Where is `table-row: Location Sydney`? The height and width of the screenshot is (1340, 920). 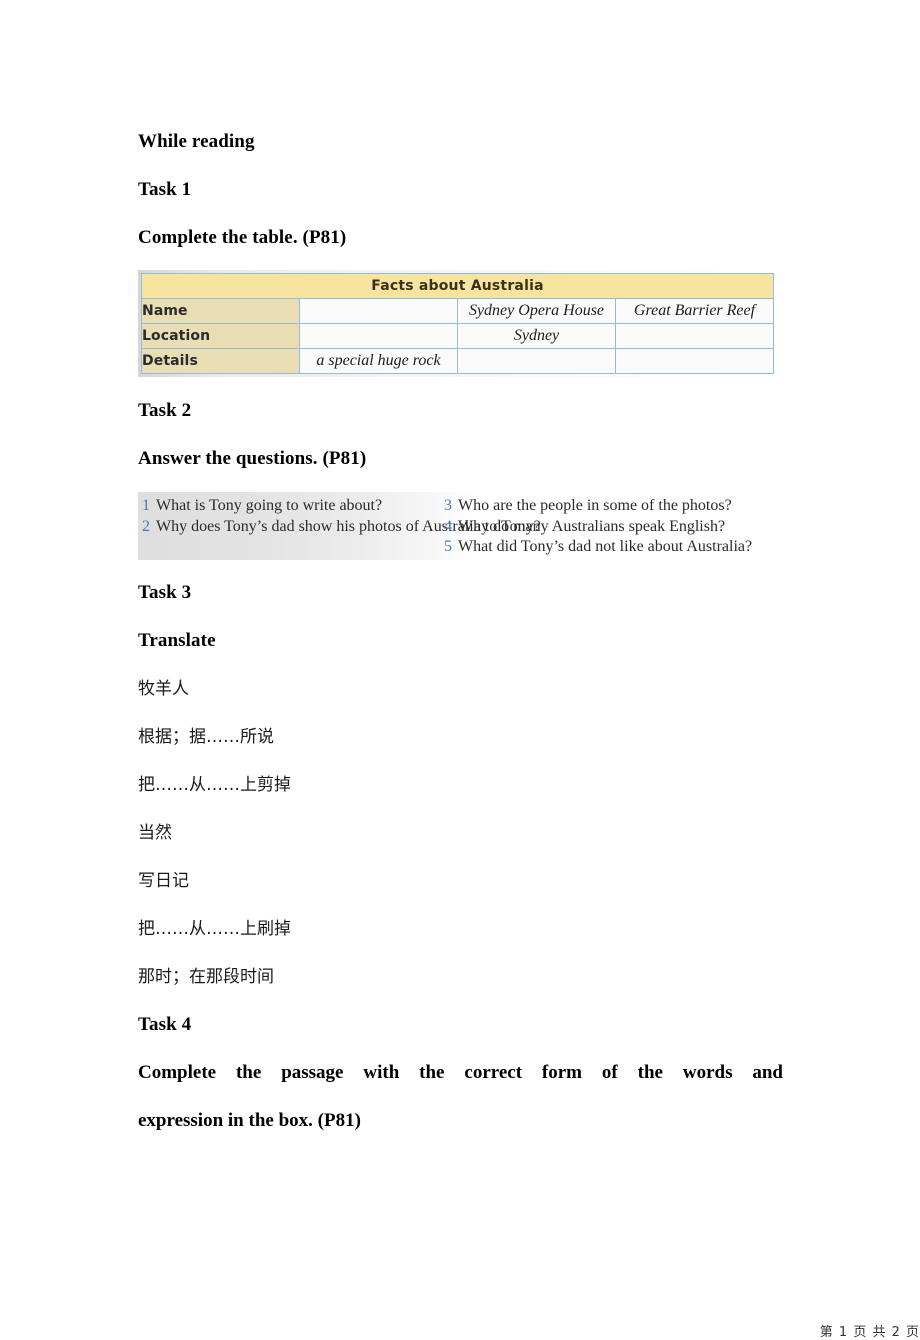 table-row: Location Sydney is located at coordinates (457, 336).